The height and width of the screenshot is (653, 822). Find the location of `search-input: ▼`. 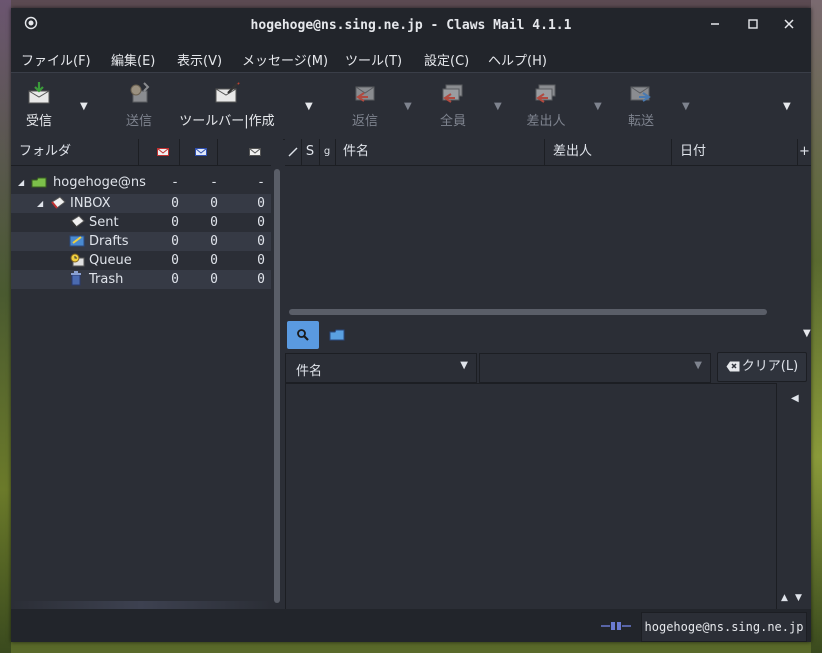

search-input: ▼ is located at coordinates (595, 368).